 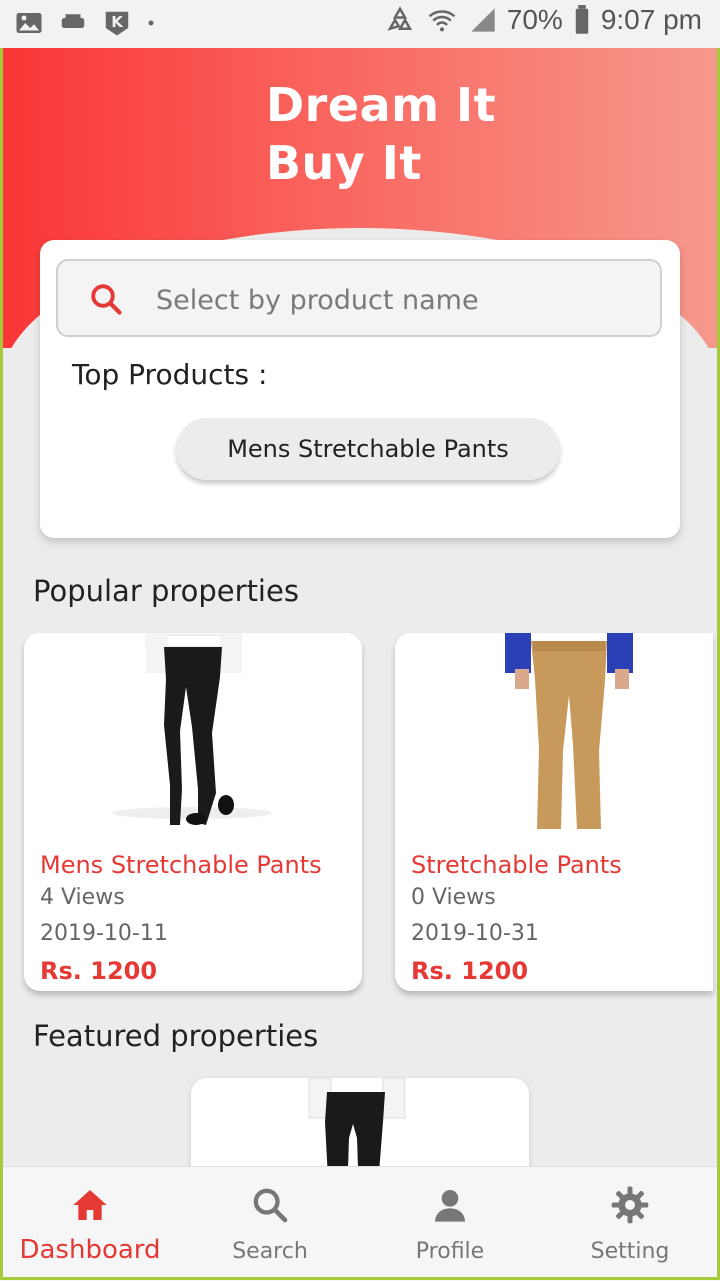 I want to click on product-views: 4 Views, so click(x=82, y=897).